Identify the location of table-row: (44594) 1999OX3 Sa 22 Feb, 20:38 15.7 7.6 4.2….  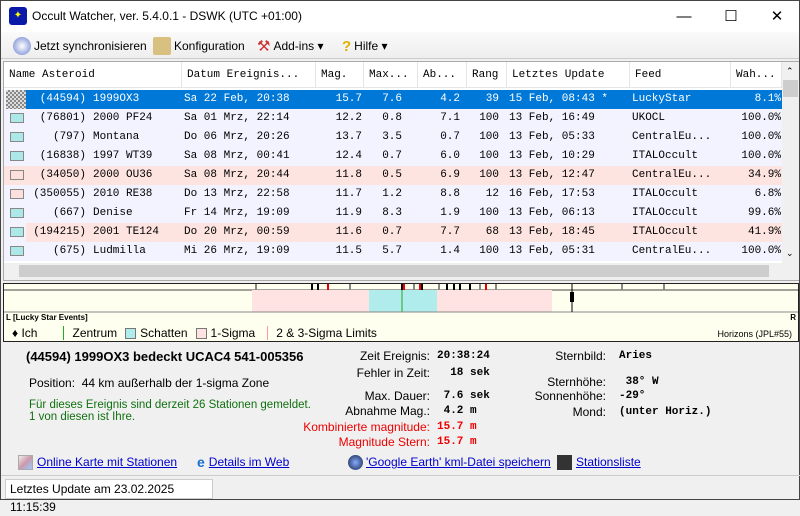
(393, 99).